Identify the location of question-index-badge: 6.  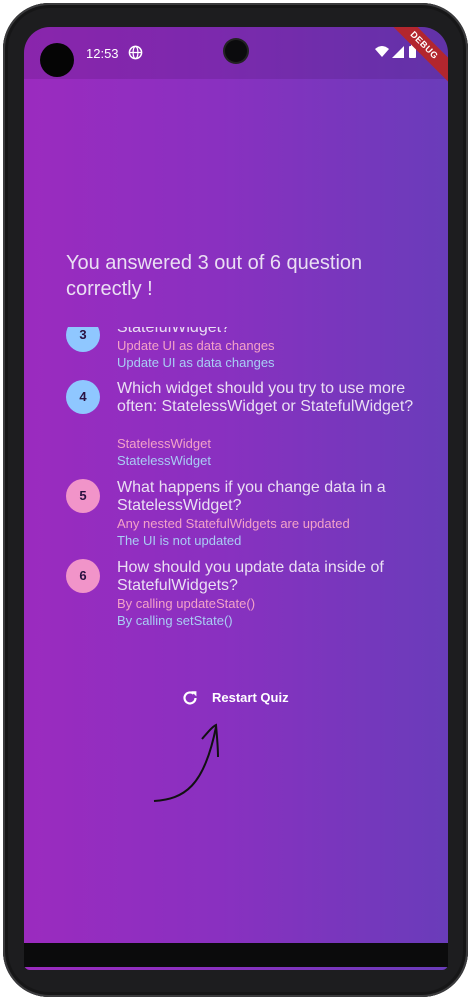
(83, 576).